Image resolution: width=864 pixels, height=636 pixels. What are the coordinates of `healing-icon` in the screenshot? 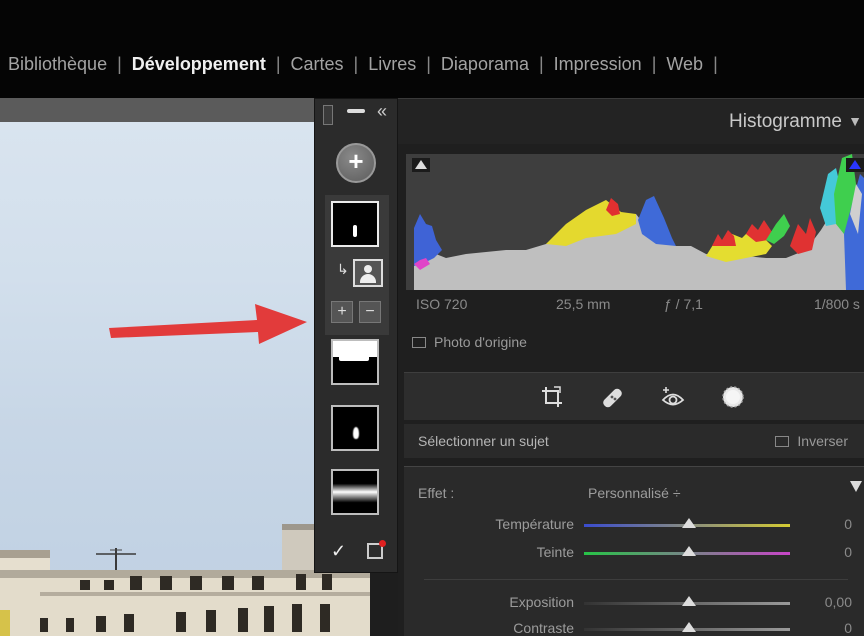 It's located at (613, 397).